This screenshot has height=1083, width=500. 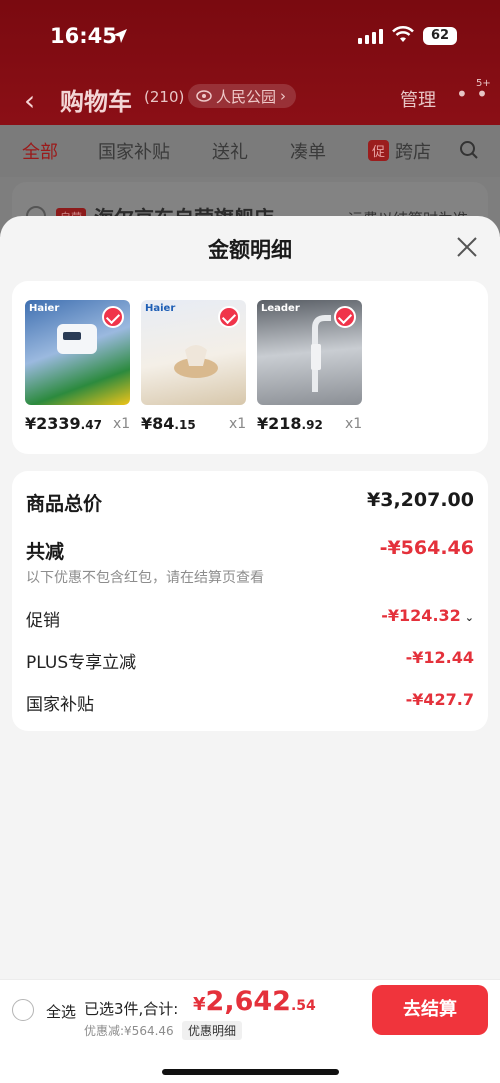 What do you see at coordinates (303, 1006) in the screenshot?
I see `grand-total-decimal: .54` at bounding box center [303, 1006].